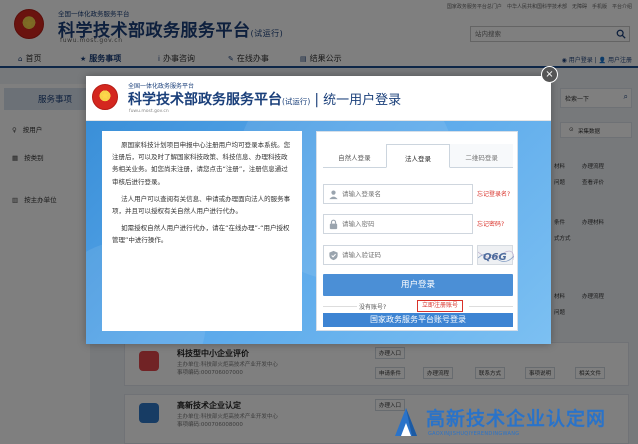 This screenshot has height=444, width=638. I want to click on password-input, so click(405, 224).